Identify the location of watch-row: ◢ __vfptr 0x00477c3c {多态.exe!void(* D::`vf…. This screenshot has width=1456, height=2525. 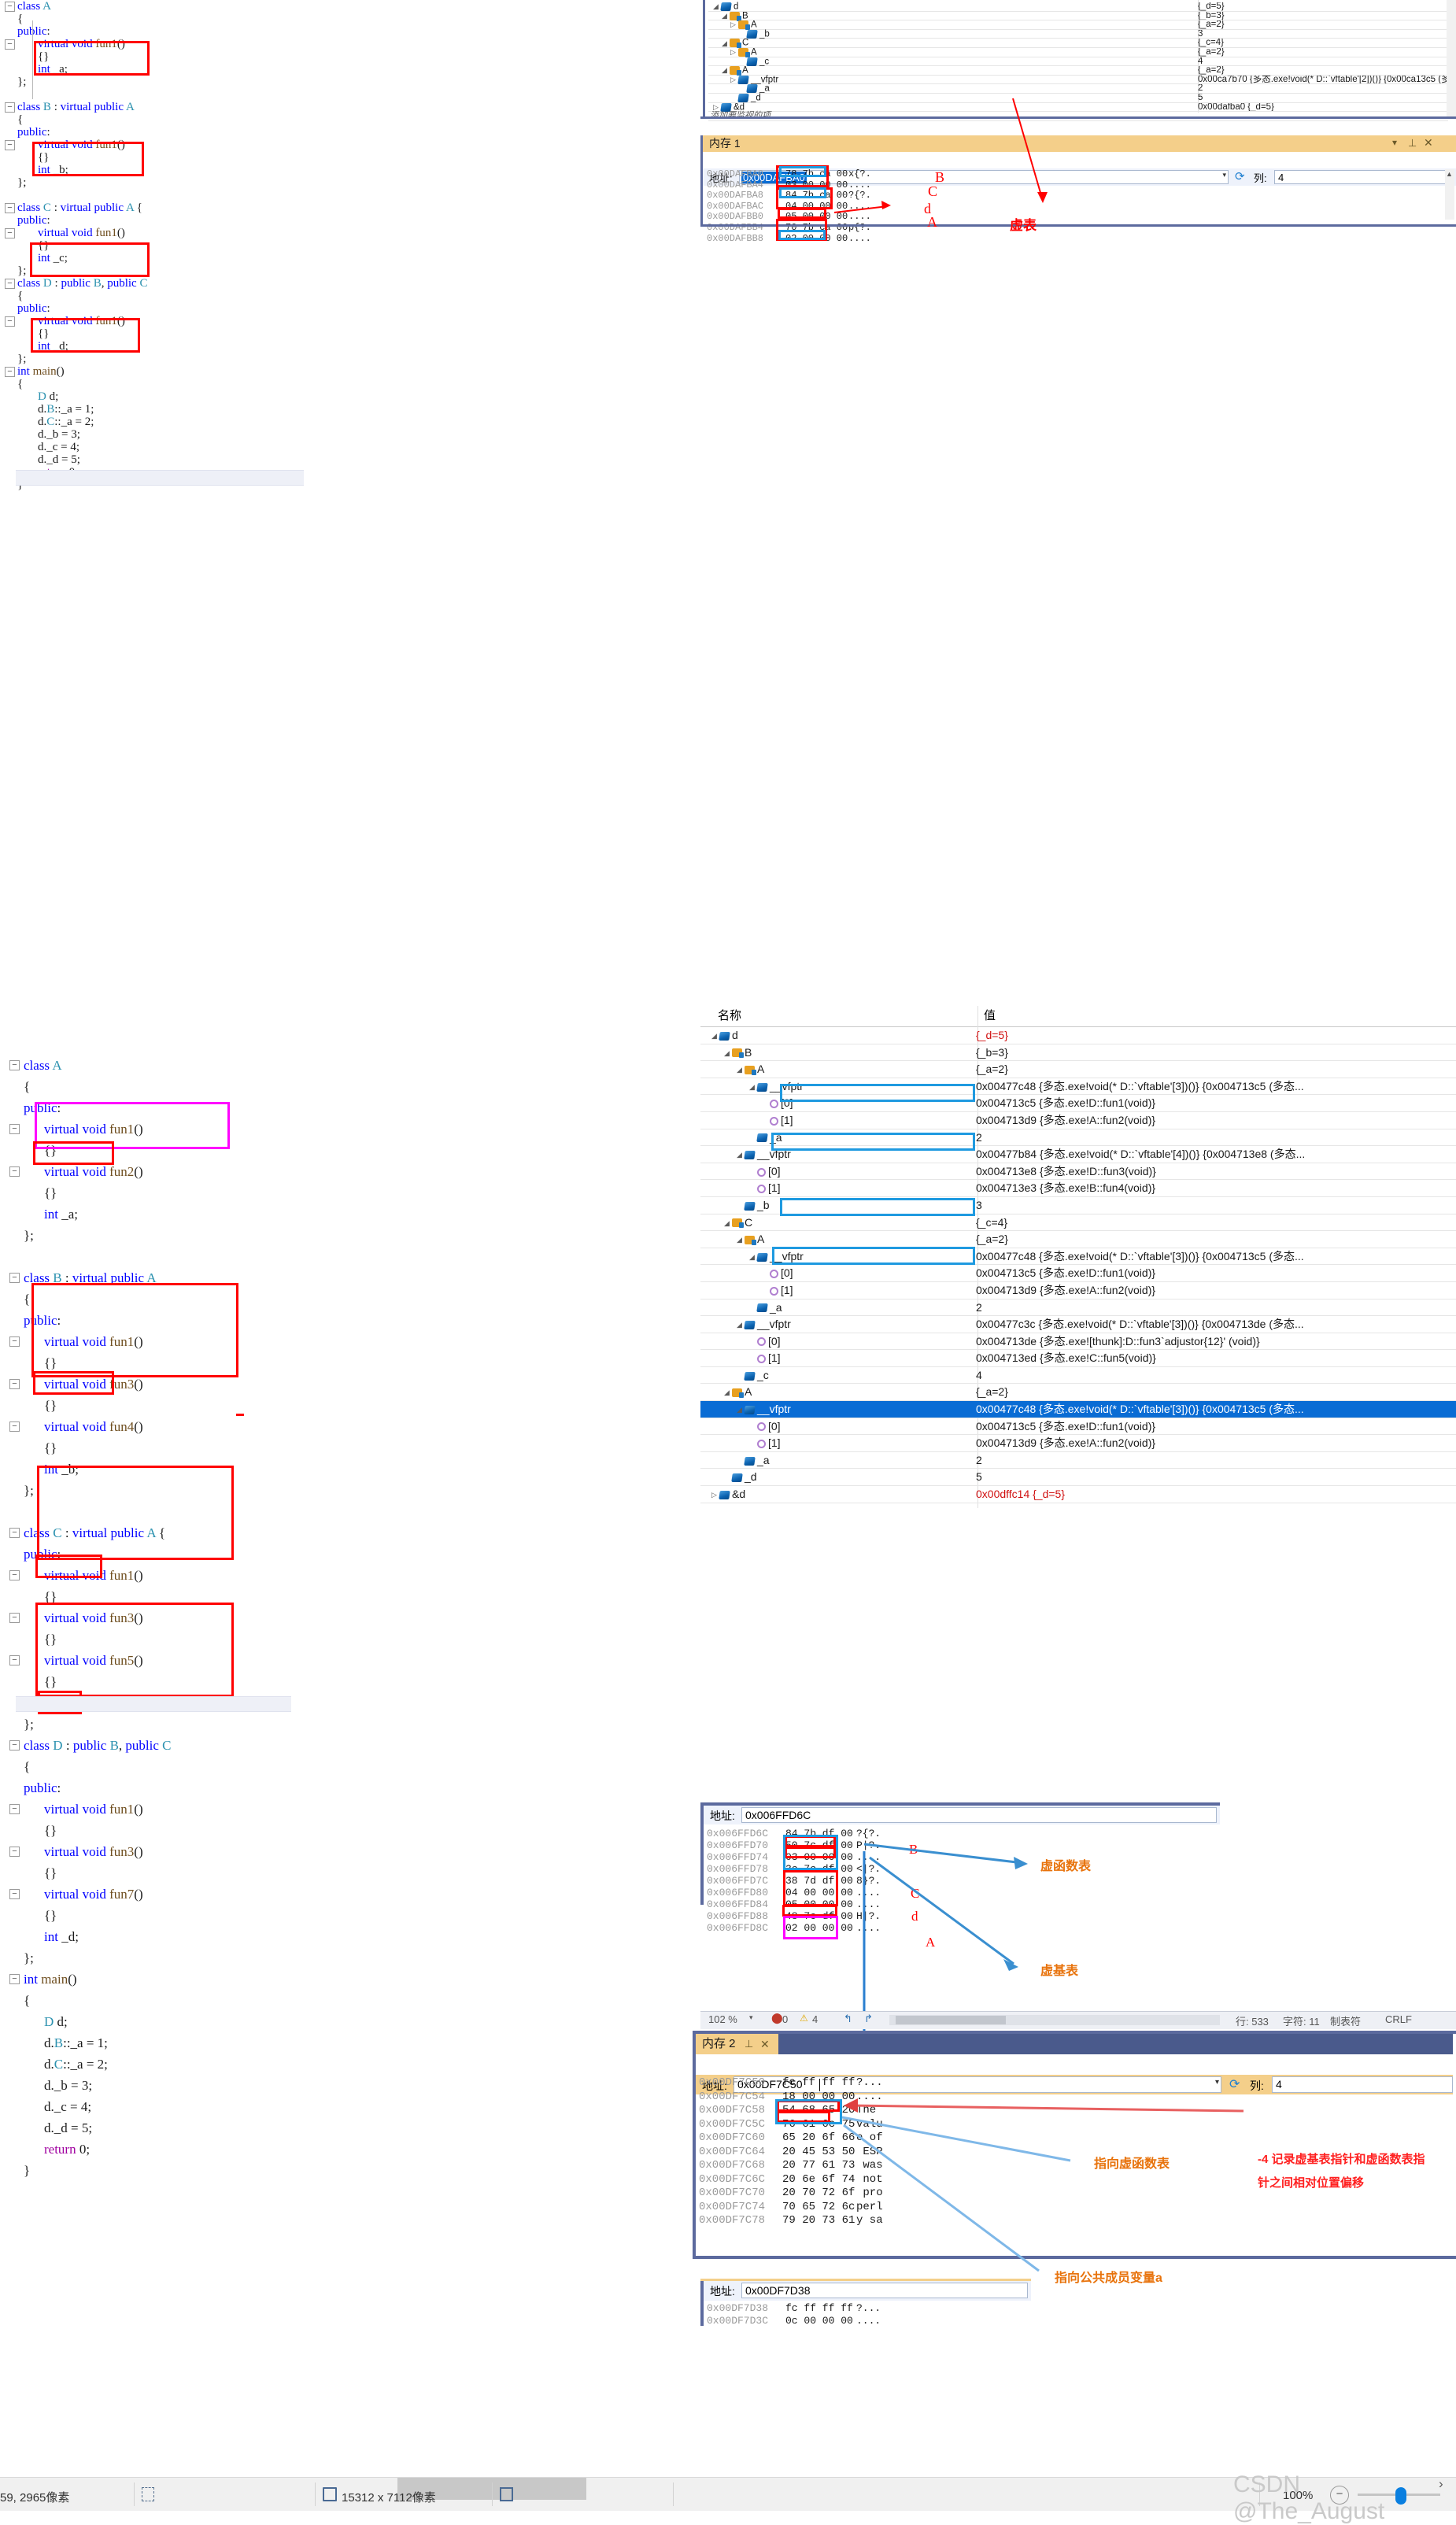
(1078, 1324).